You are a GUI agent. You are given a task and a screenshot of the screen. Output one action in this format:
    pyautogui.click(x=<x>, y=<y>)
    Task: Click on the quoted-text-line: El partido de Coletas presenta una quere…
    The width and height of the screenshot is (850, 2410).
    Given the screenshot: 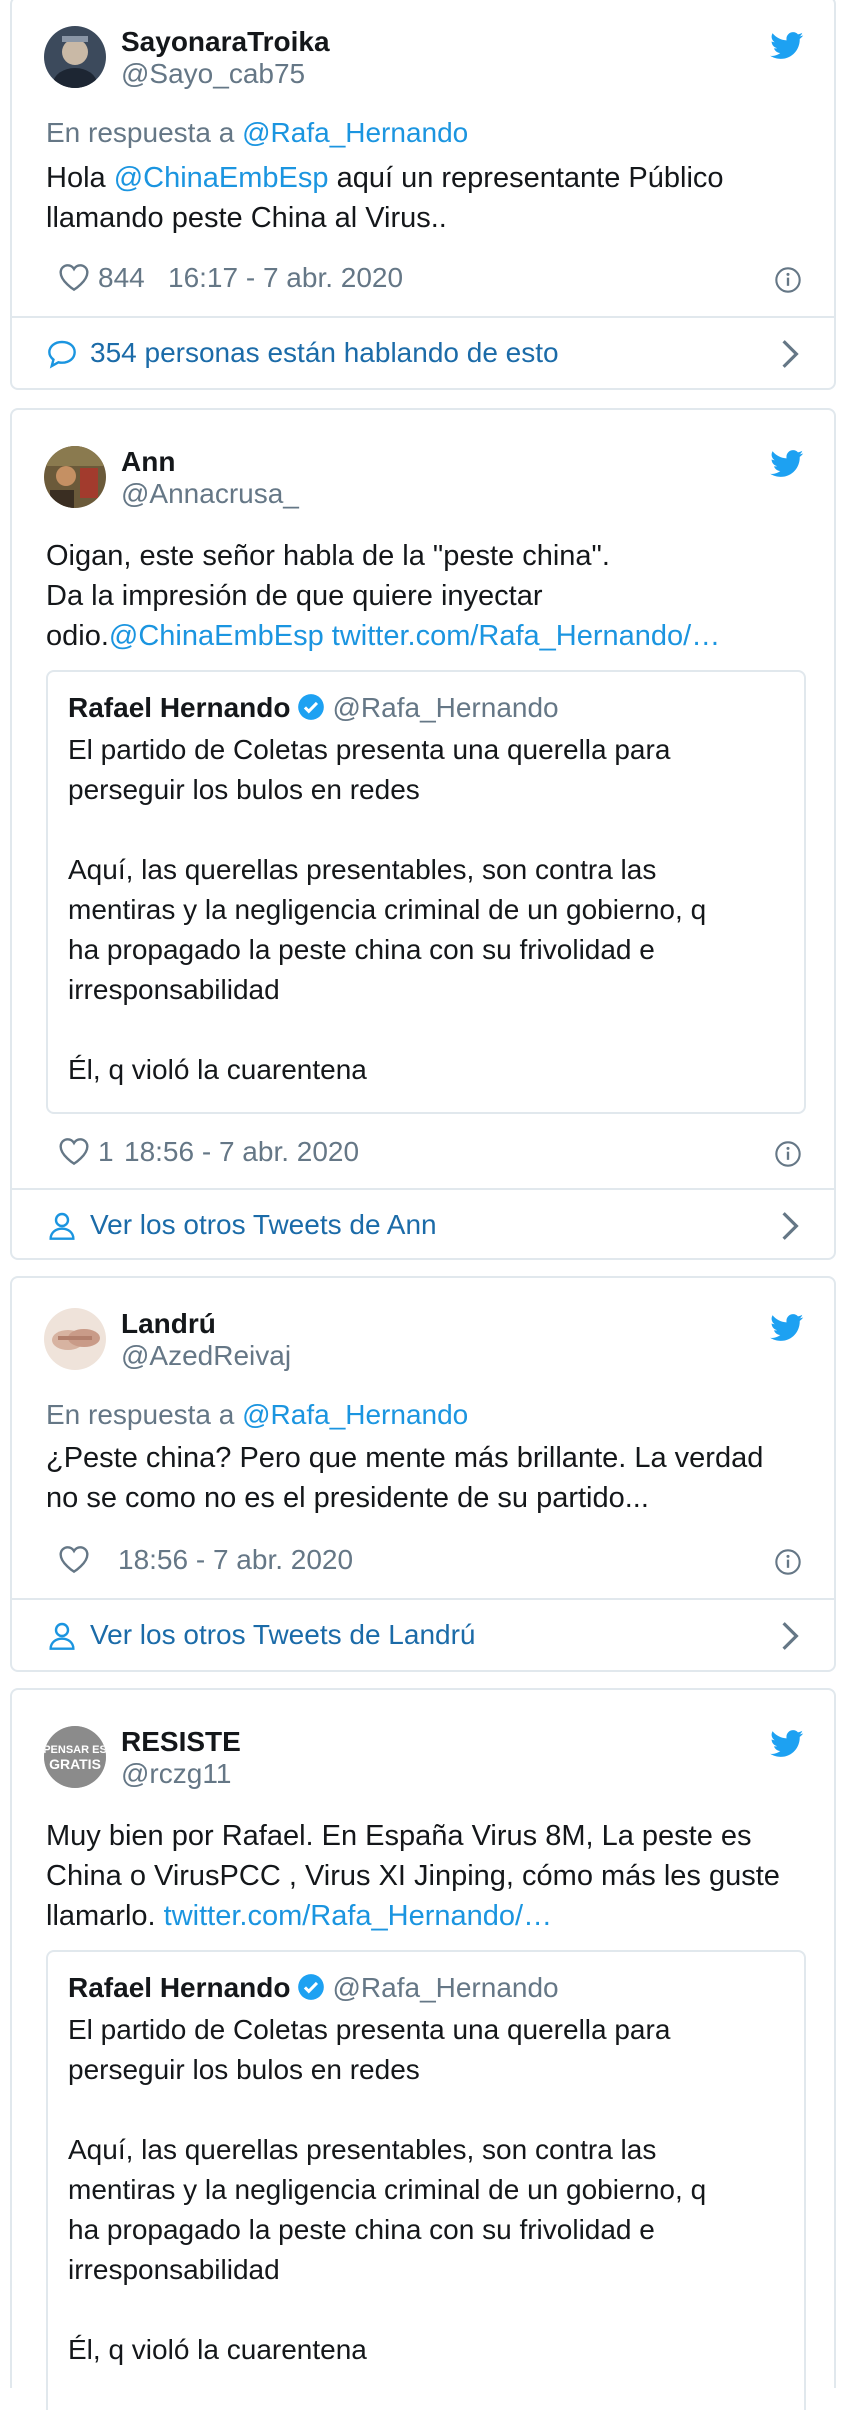 What is the action you would take?
    pyautogui.click(x=369, y=749)
    